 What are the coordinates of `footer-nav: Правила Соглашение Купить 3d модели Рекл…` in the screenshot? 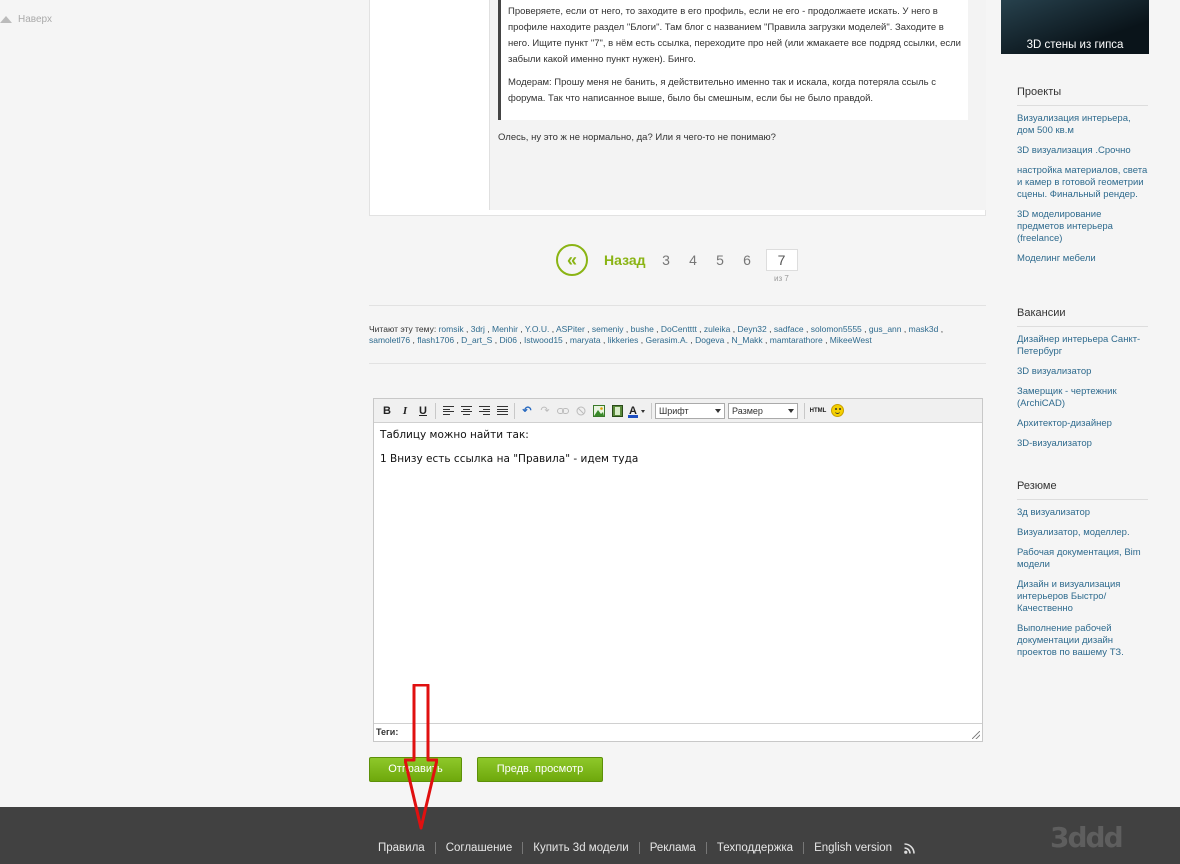 It's located at (646, 848).